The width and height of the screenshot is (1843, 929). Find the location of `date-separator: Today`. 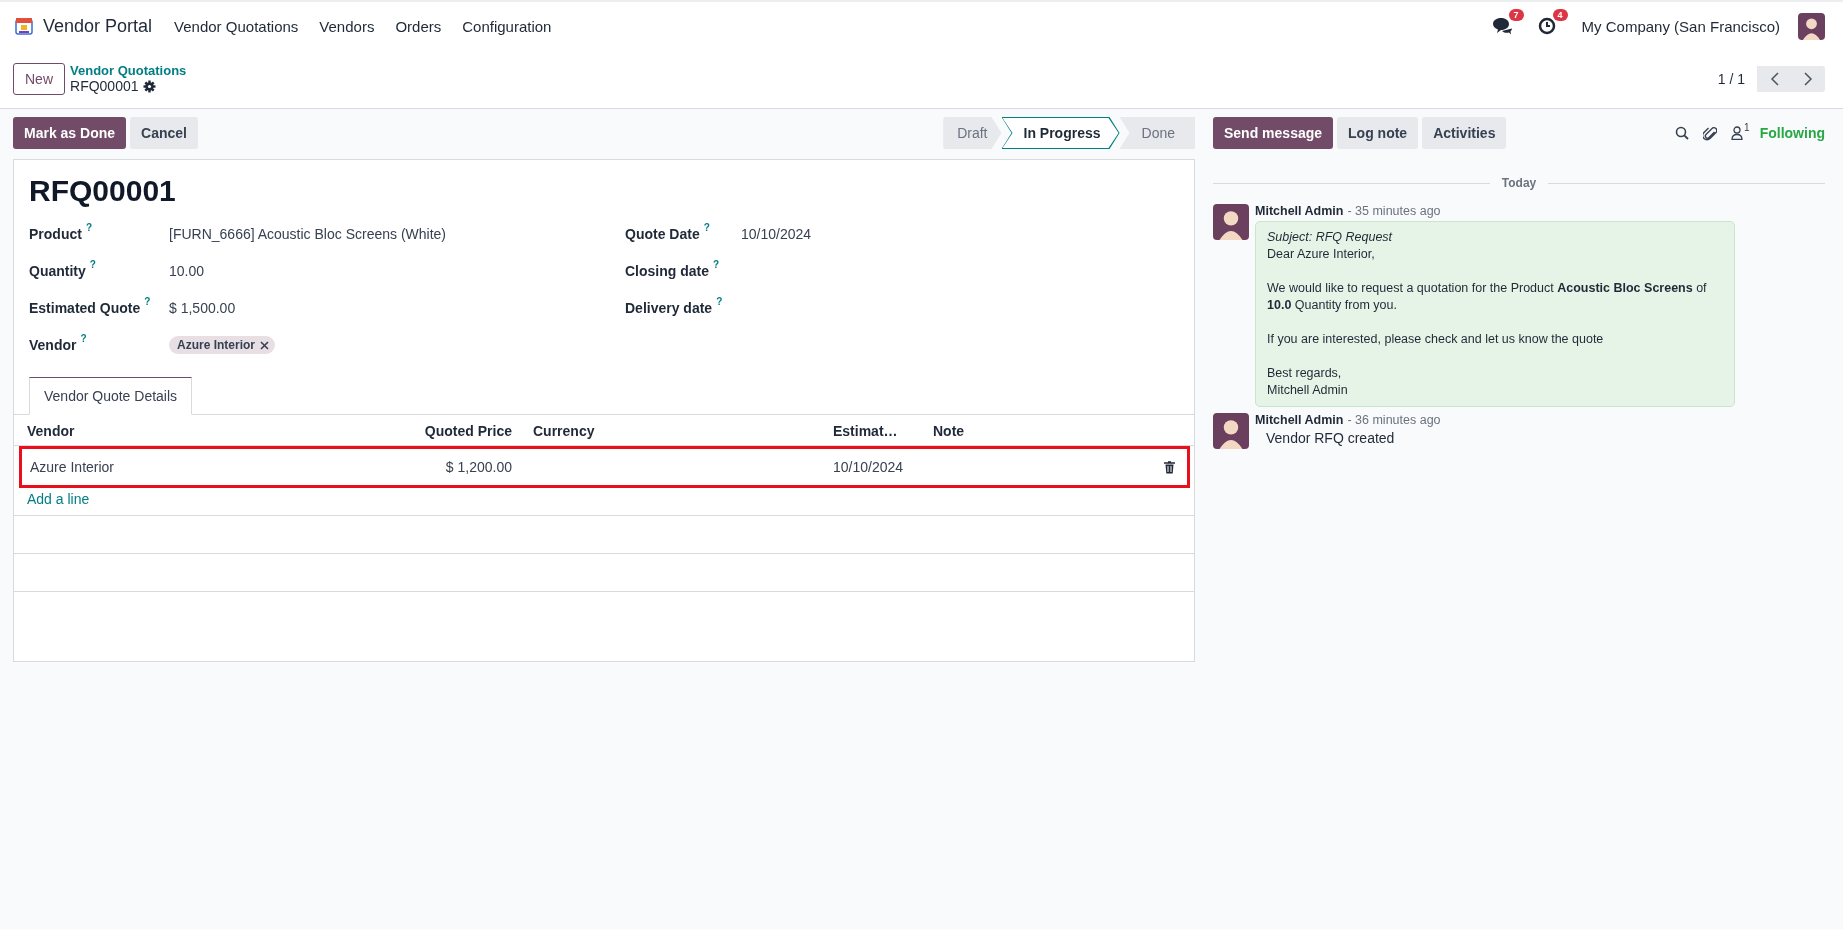

date-separator: Today is located at coordinates (1519, 183).